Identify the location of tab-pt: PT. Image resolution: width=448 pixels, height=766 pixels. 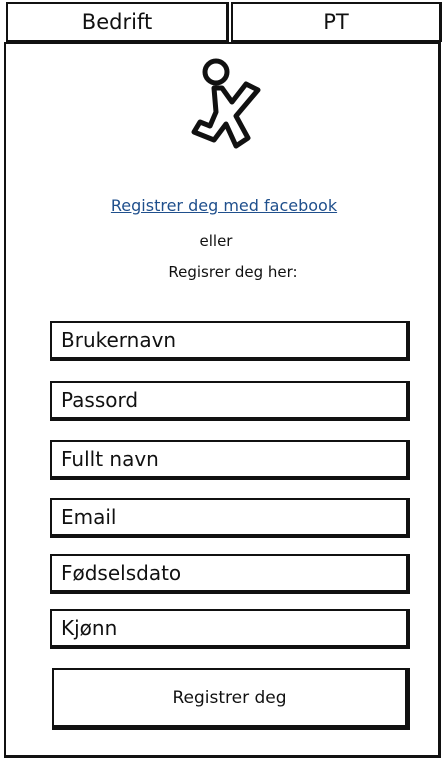
(336, 22).